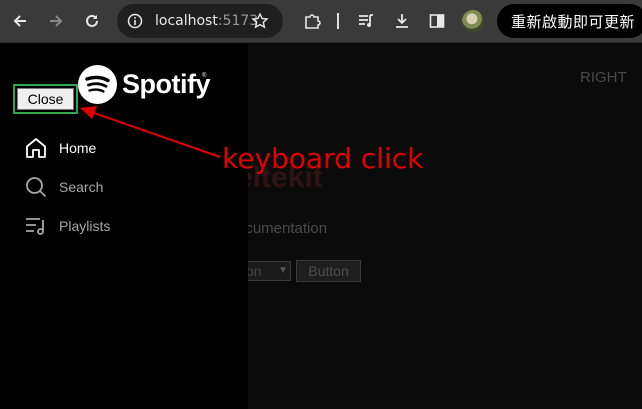 This screenshot has width=642, height=409. I want to click on browser-toolbar: localhost:5173 重新啟動即可更新, so click(321, 21).